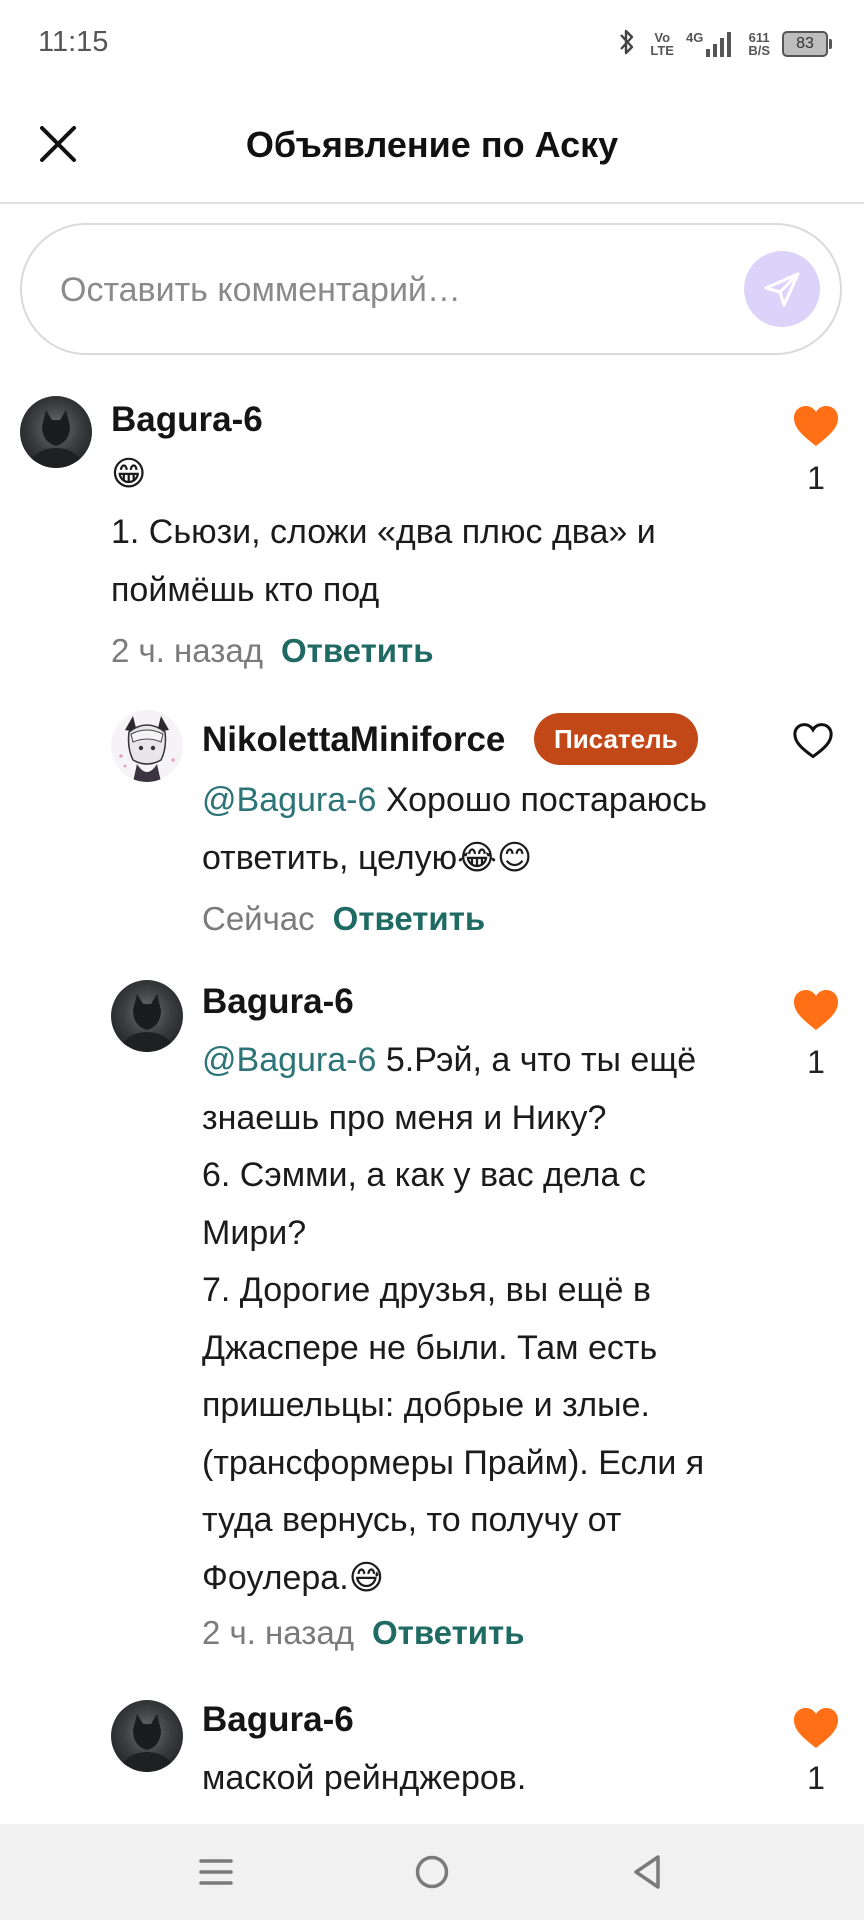 This screenshot has width=864, height=1920. I want to click on reply-item: Bagura-6 маской рейнджеров. 1, so click(432, 1761).